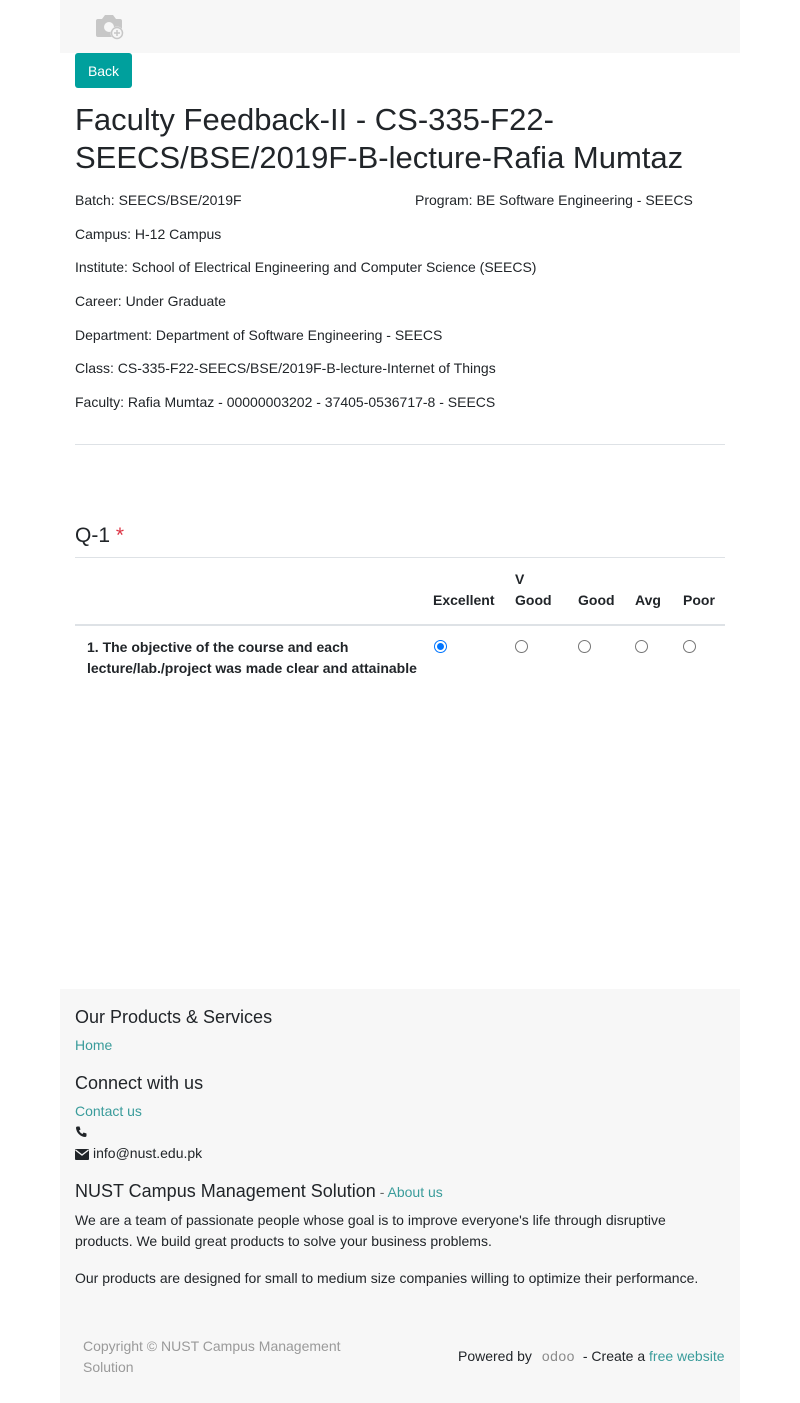  Describe the element at coordinates (415, 1192) in the screenshot. I see `about-link: About us` at that location.